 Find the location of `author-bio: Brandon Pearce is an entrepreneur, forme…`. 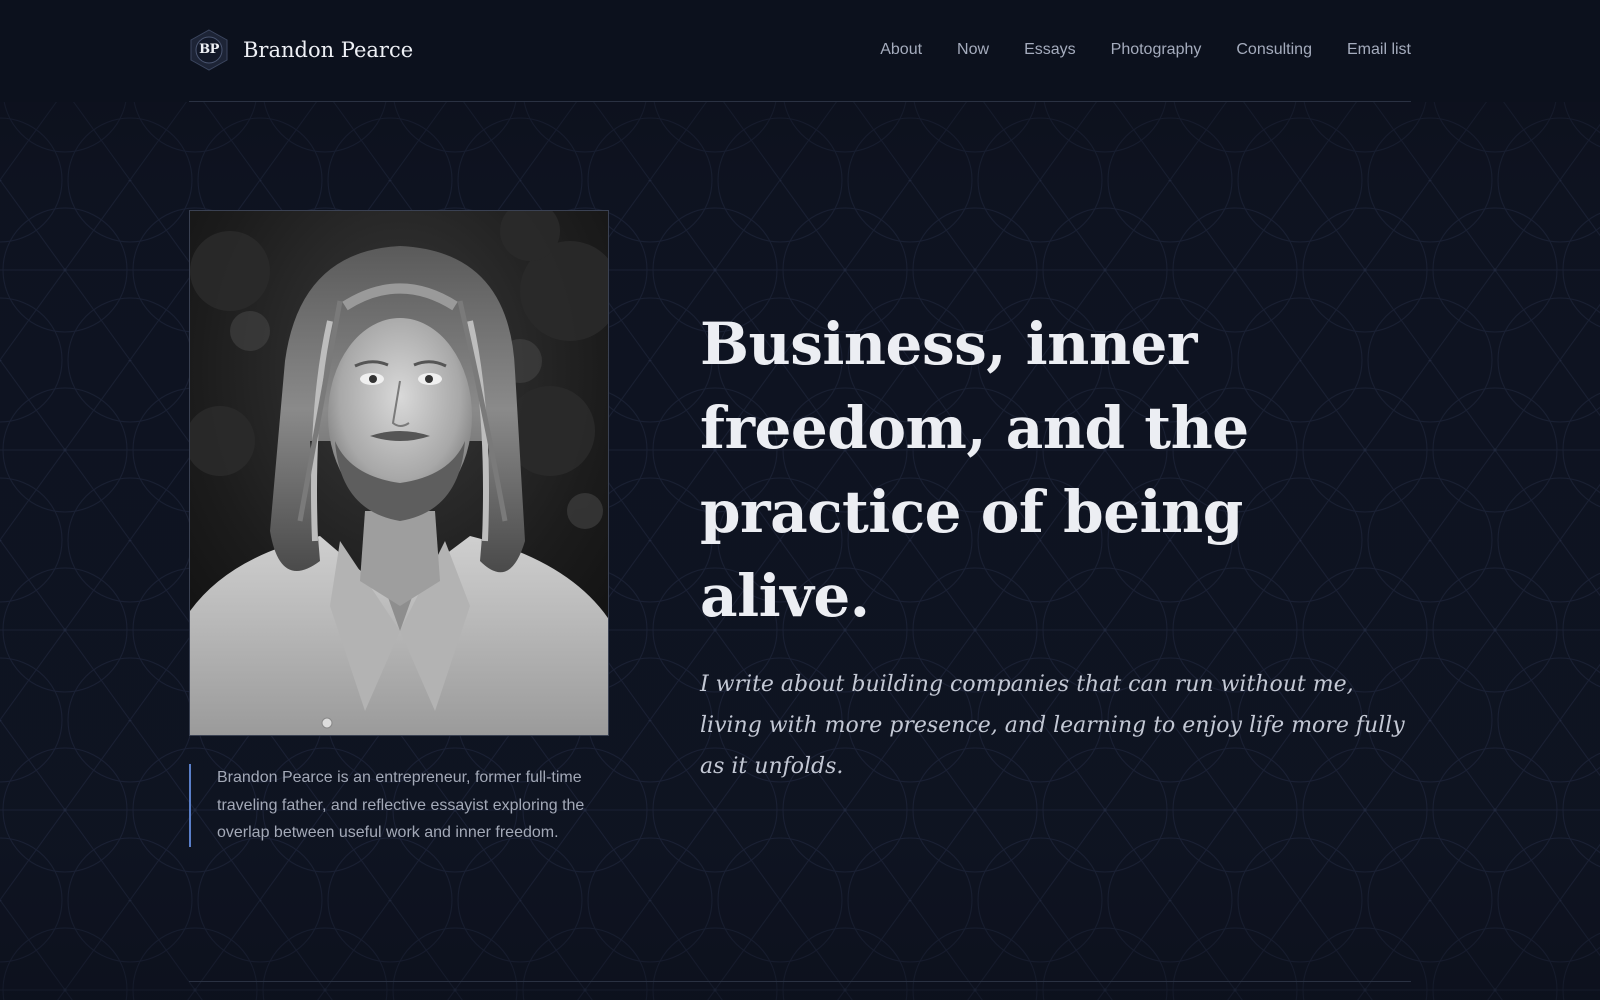

author-bio: Brandon Pearce is an entrepreneur, forme… is located at coordinates (394, 805).